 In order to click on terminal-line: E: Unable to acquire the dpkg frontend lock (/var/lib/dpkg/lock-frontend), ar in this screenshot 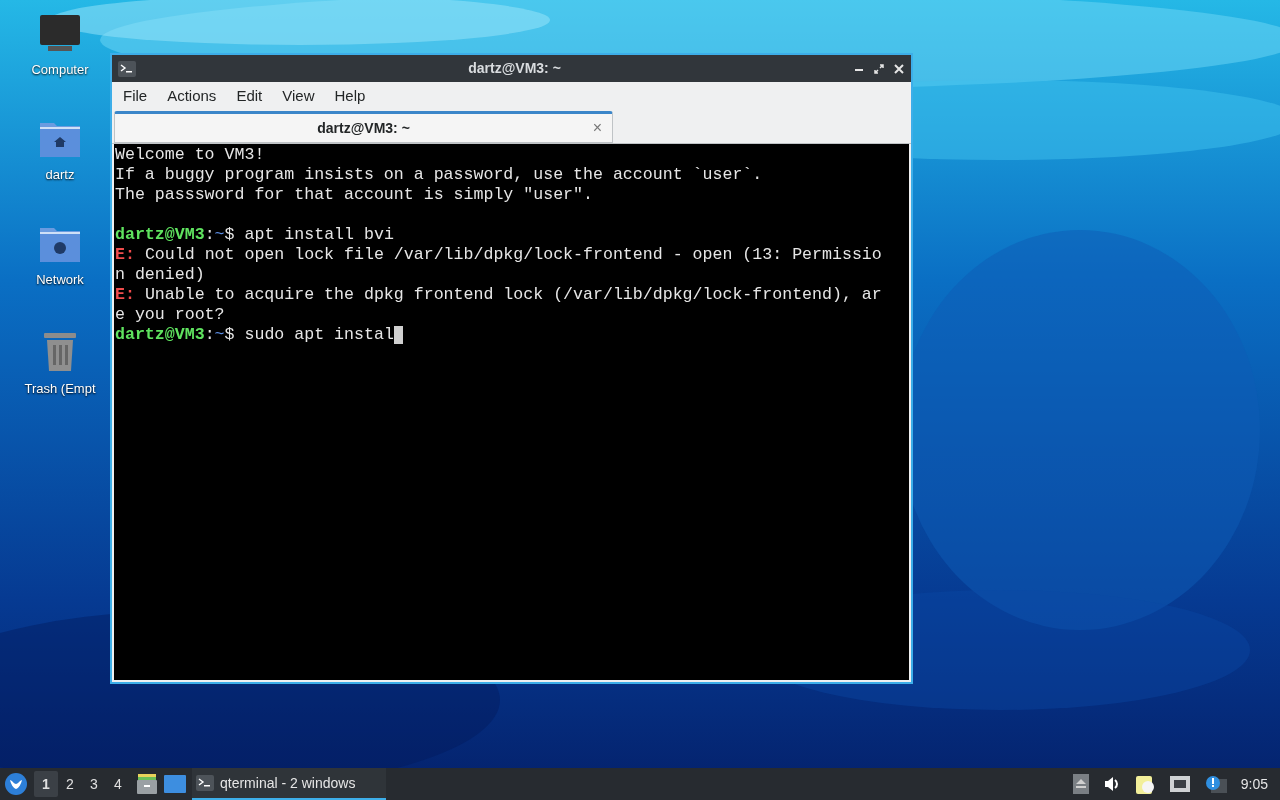, I will do `click(498, 295)`.